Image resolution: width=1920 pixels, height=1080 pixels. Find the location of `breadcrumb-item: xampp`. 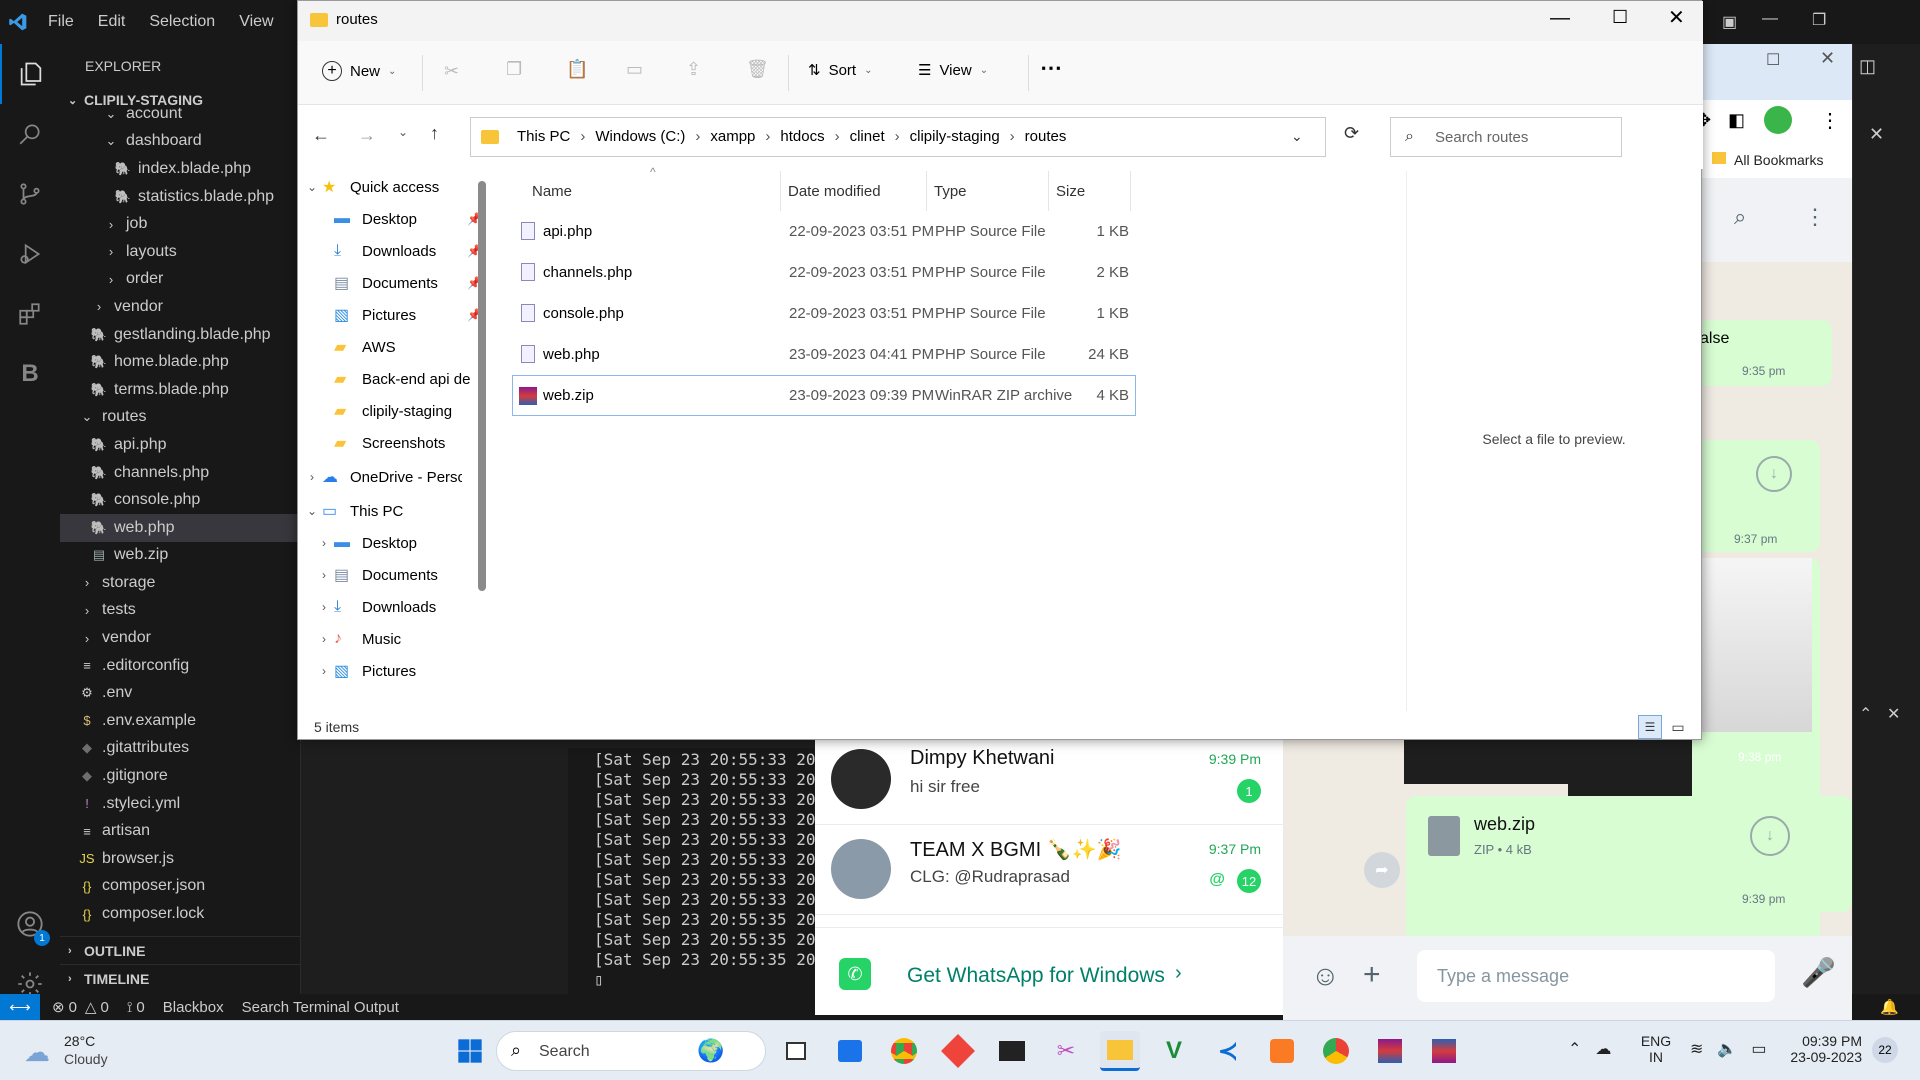

breadcrumb-item: xampp is located at coordinates (732, 136).